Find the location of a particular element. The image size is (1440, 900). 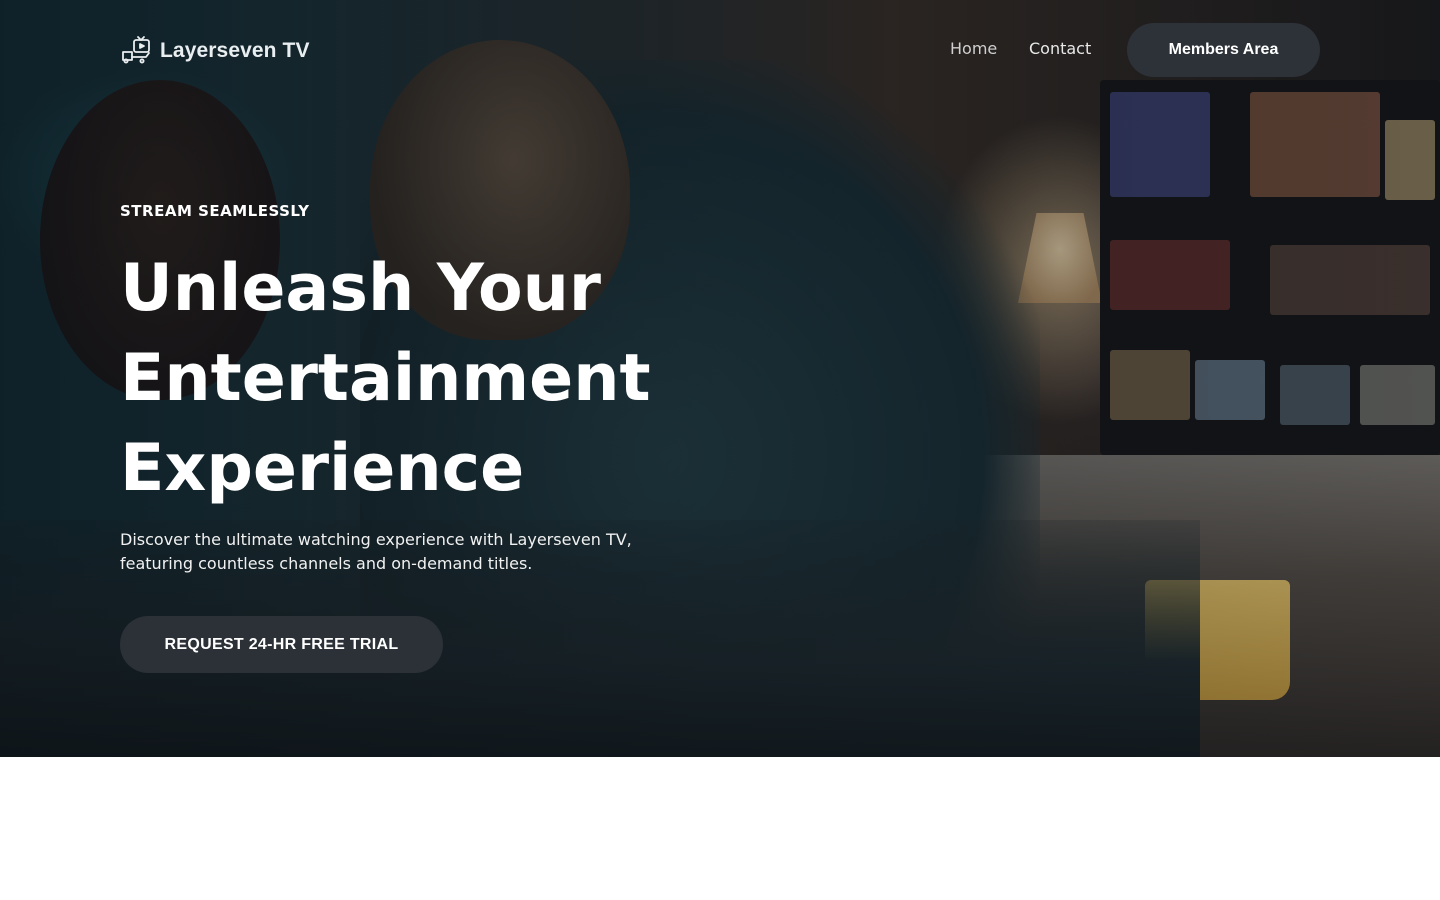

hero-eyebrow: STREAM SEAMLESSLY is located at coordinates (215, 211).